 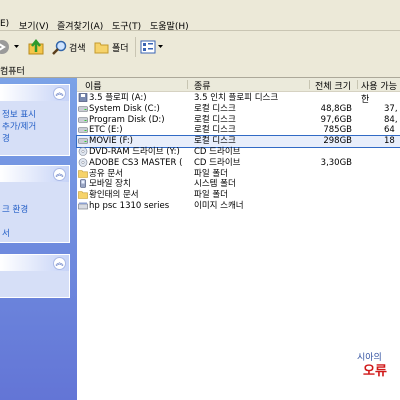 What do you see at coordinates (35, 276) in the screenshot?
I see `task-panel-details: ︽` at bounding box center [35, 276].